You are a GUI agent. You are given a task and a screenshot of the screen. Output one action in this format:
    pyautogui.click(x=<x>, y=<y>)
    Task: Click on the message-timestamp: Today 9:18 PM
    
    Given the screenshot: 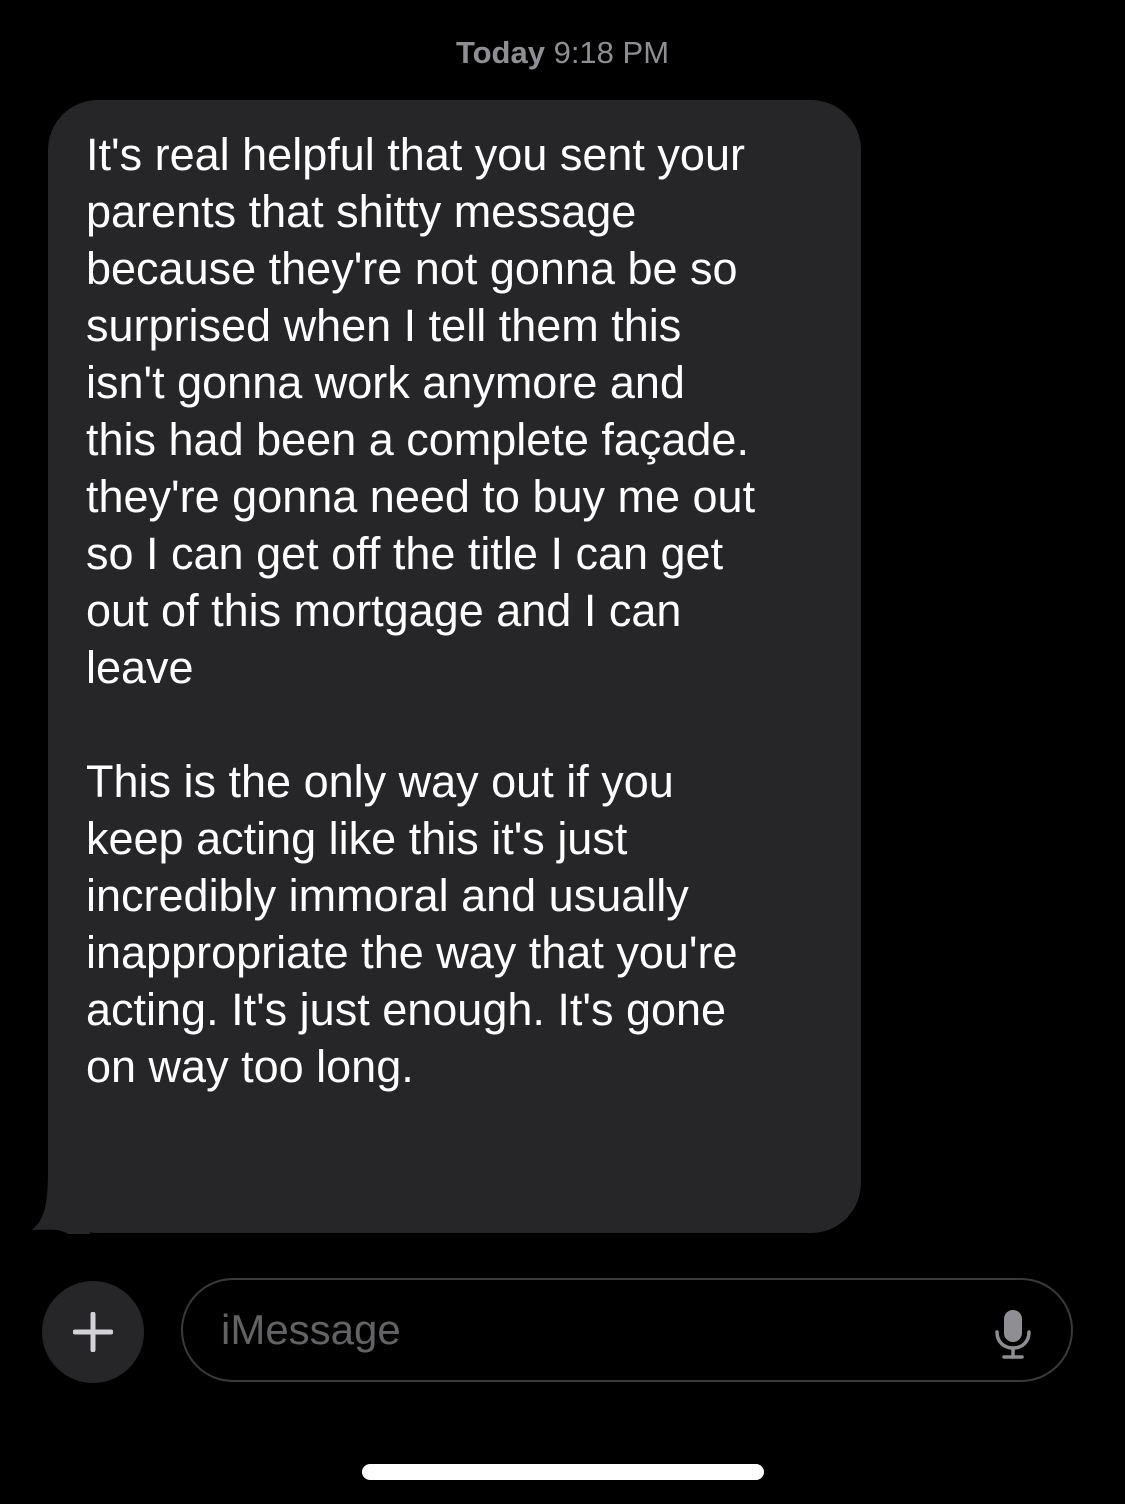 What is the action you would take?
    pyautogui.click(x=562, y=53)
    